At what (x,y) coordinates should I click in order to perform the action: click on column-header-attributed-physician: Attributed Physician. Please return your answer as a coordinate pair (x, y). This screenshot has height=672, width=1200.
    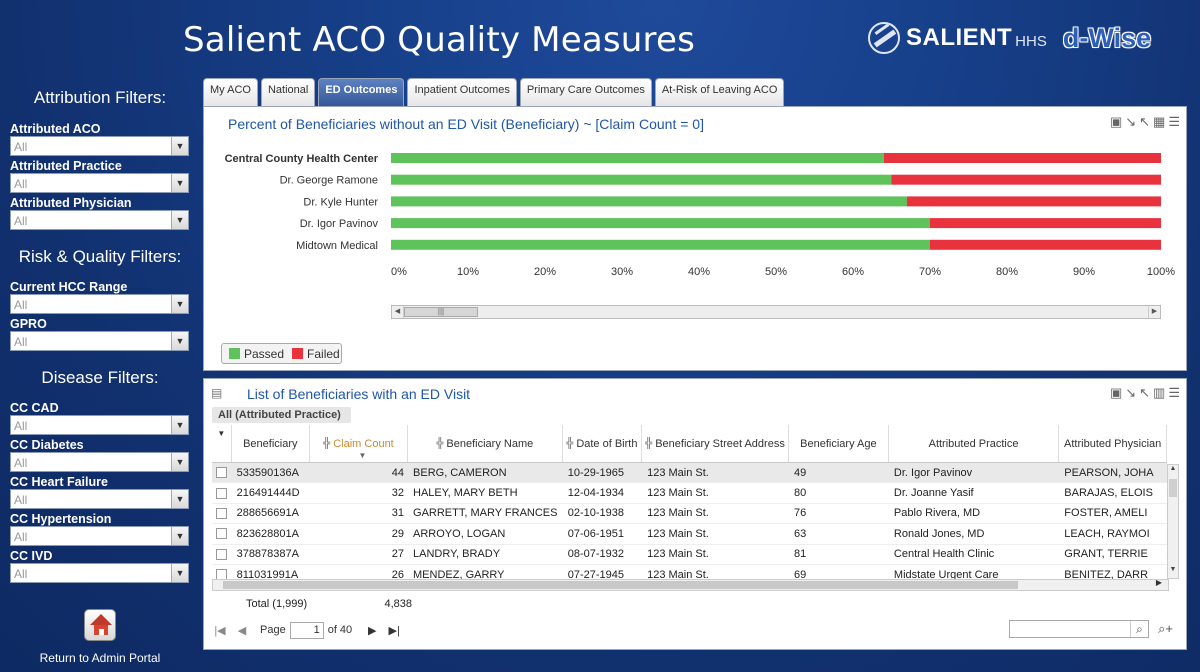
    Looking at the image, I should click on (1113, 443).